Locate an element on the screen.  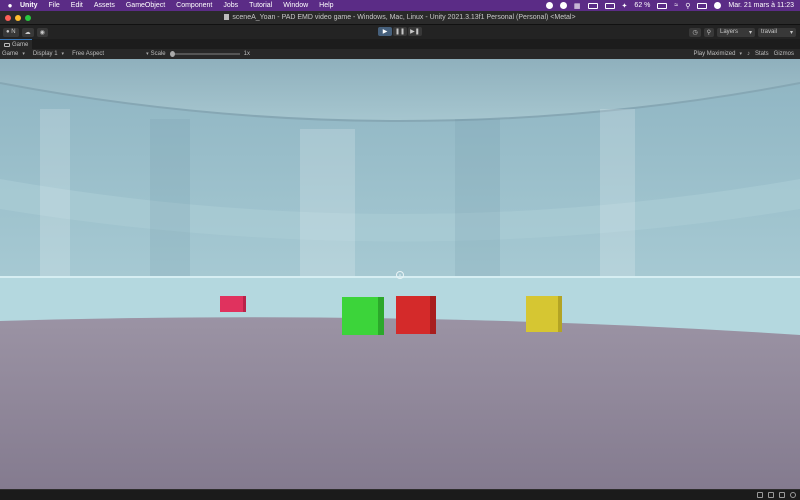
menu-edit: Edit is located at coordinates (77, 5).